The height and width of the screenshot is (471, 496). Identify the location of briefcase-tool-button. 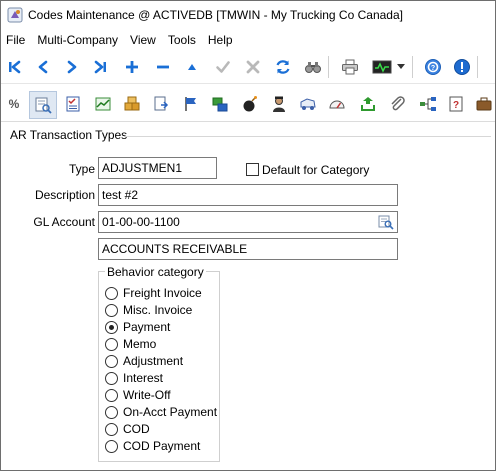
(484, 104).